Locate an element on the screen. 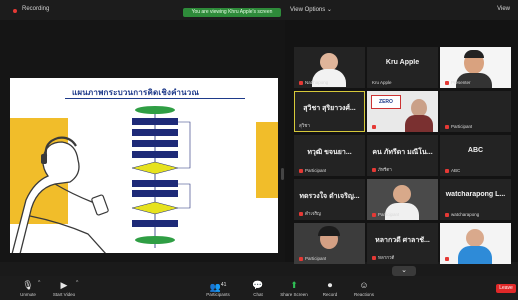 The image size is (518, 300). video-tile-8: คน ภัทรีดา มณีโน... ภัทรีดา is located at coordinates (402, 155).